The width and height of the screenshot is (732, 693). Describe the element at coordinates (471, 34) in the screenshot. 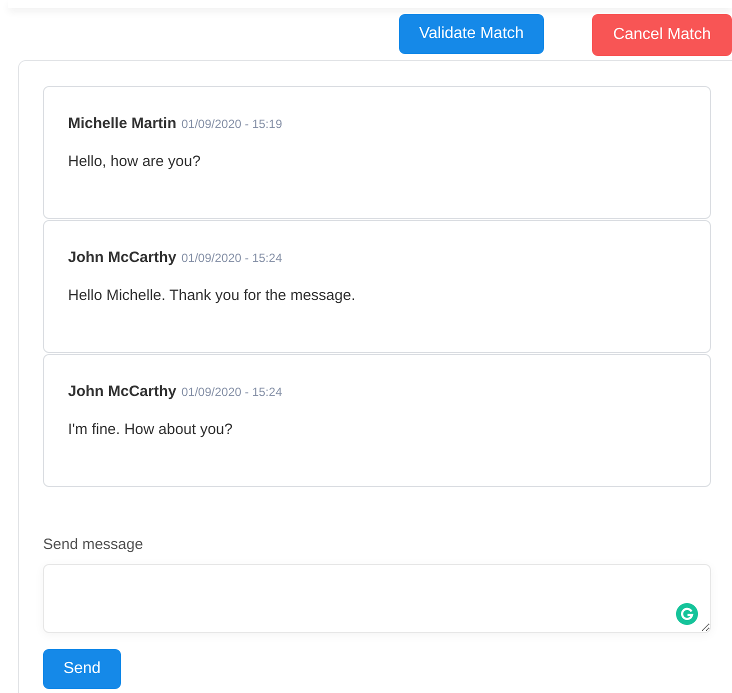

I see `validate-match-button: Validate Match` at that location.